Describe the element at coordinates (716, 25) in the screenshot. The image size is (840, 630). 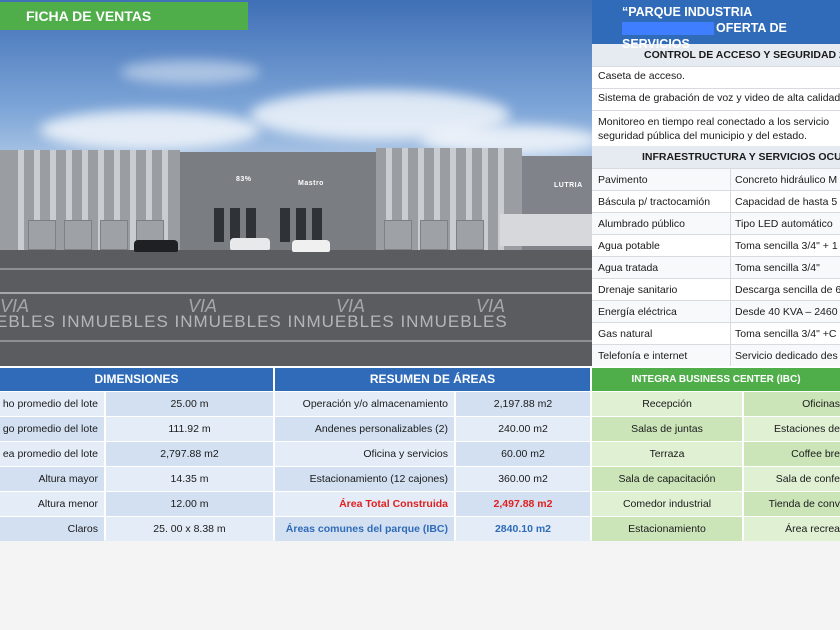
I see `park-title: “PARQUE INDUSTRIA OFERTA DE SERVICIOS` at that location.